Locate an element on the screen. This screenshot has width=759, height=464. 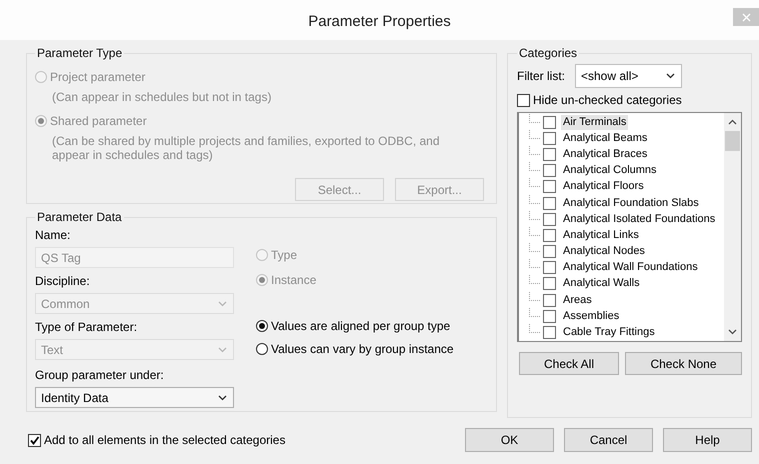
list-item: Analytical Beams is located at coordinates (605, 138).